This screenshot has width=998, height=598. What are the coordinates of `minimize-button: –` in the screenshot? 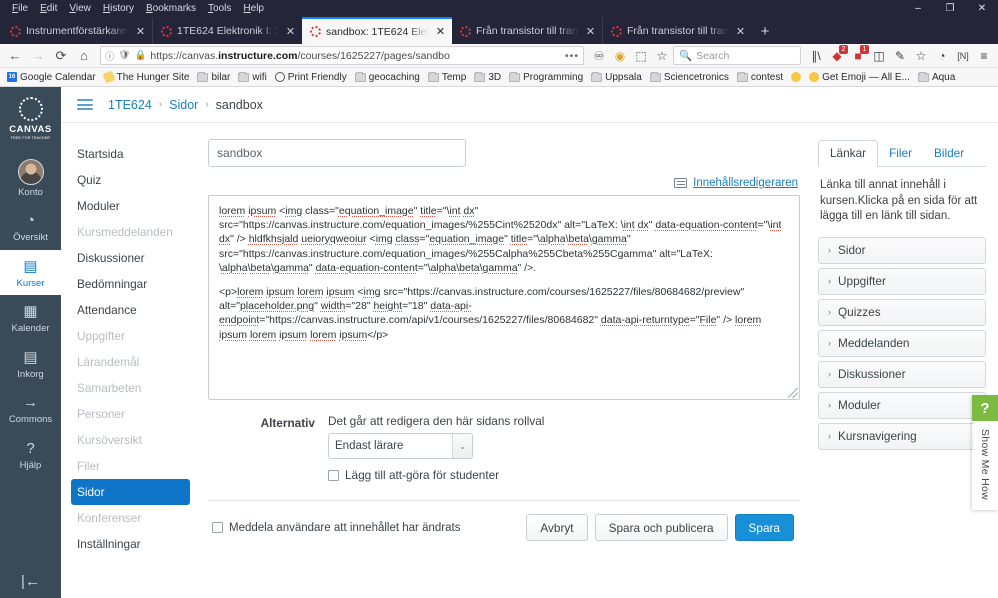 It's located at (918, 8).